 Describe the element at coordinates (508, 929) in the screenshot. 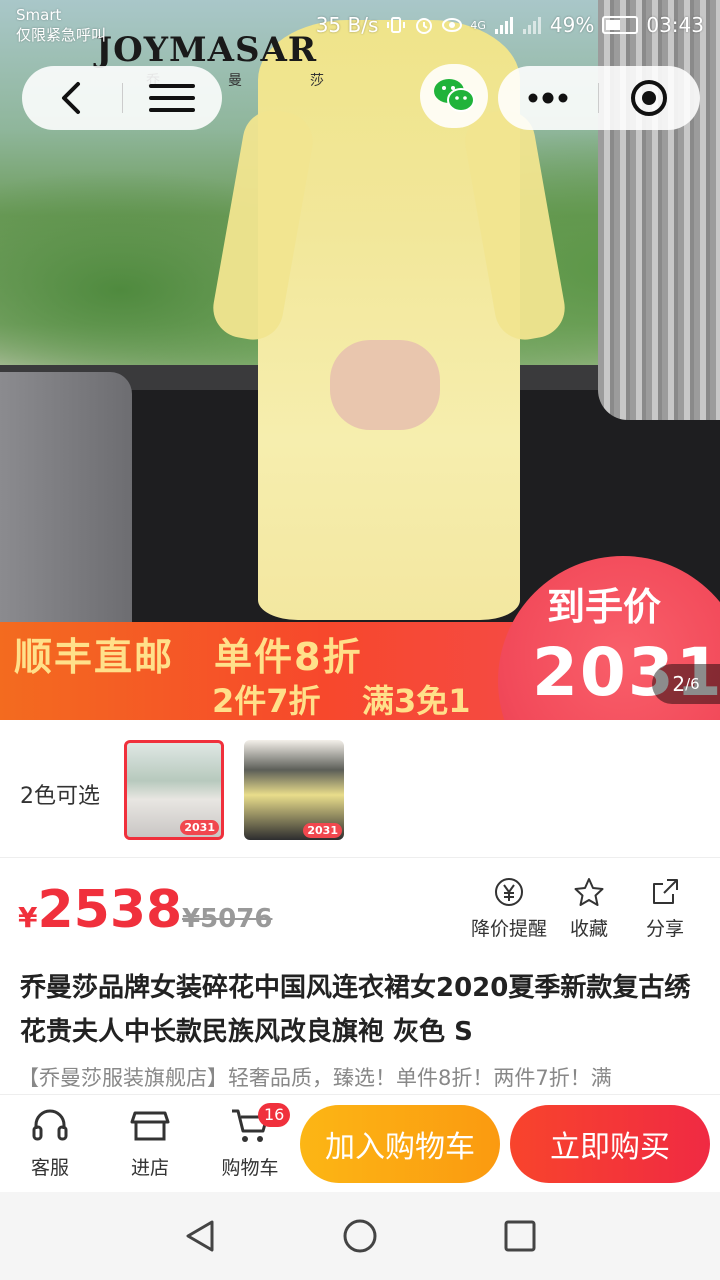

I see `price-alert-label: 降价提醒` at that location.